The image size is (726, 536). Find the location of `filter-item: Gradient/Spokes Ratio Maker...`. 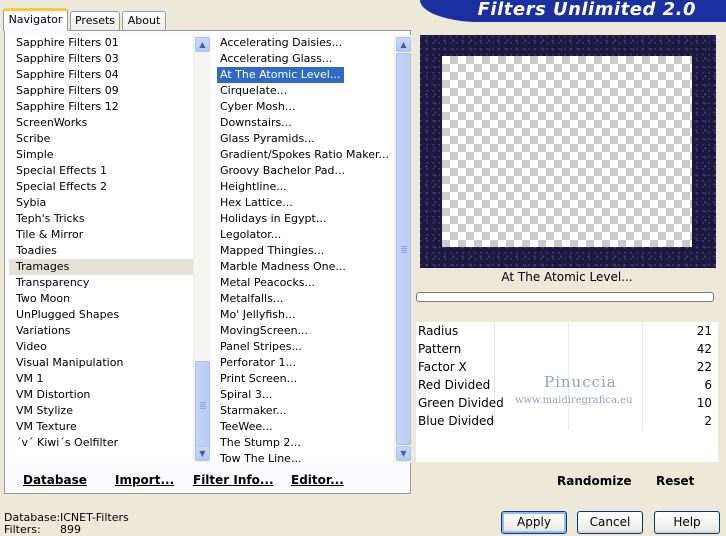

filter-item: Gradient/Spokes Ratio Maker... is located at coordinates (303, 155).